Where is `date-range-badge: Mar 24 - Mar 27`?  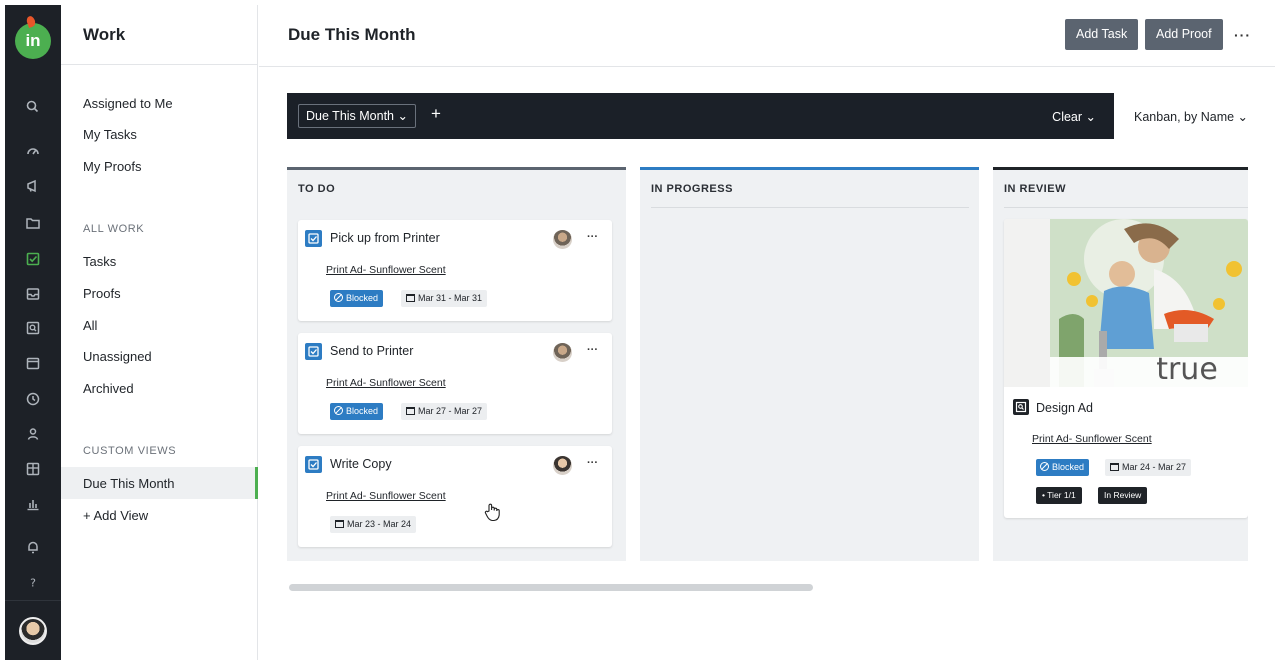 date-range-badge: Mar 24 - Mar 27 is located at coordinates (1148, 467).